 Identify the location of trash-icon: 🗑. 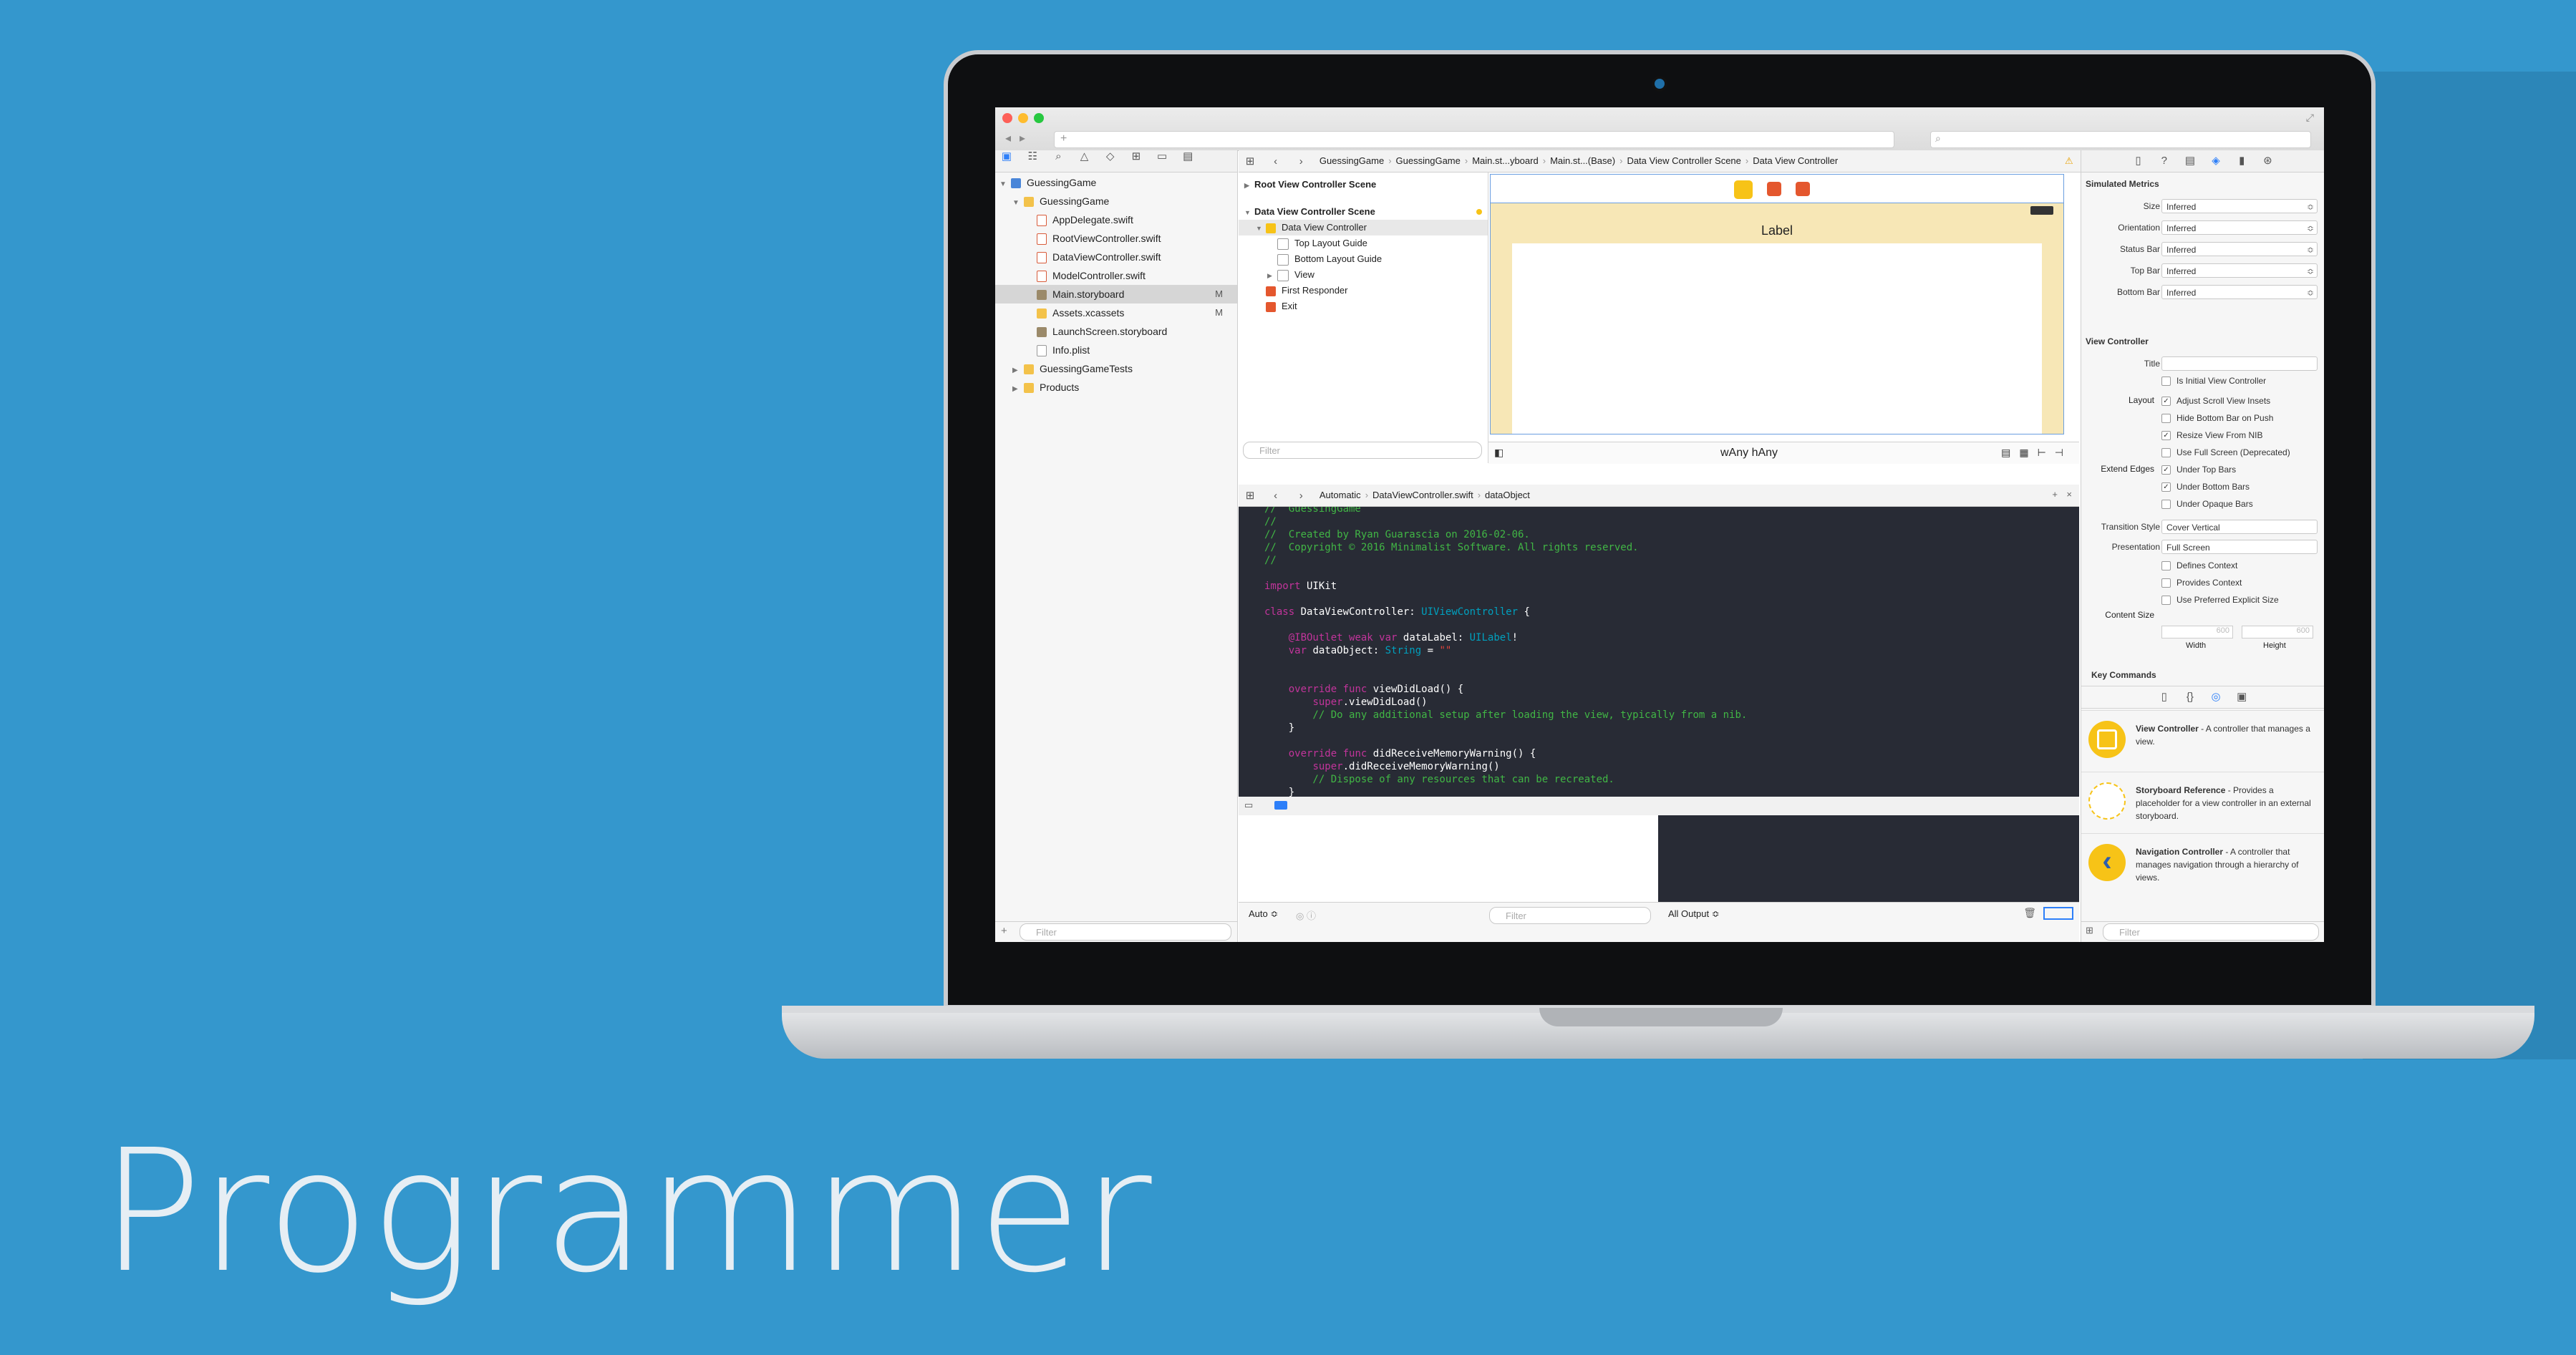
(2030, 913).